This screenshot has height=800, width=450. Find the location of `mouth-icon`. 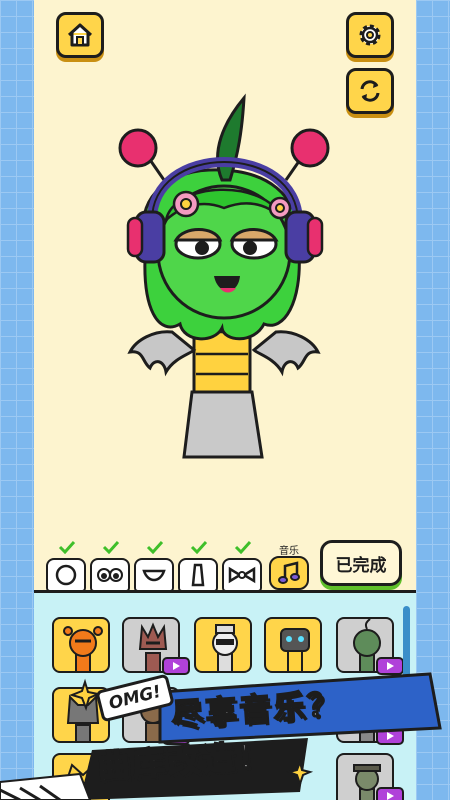

mouth-icon is located at coordinates (154, 575).